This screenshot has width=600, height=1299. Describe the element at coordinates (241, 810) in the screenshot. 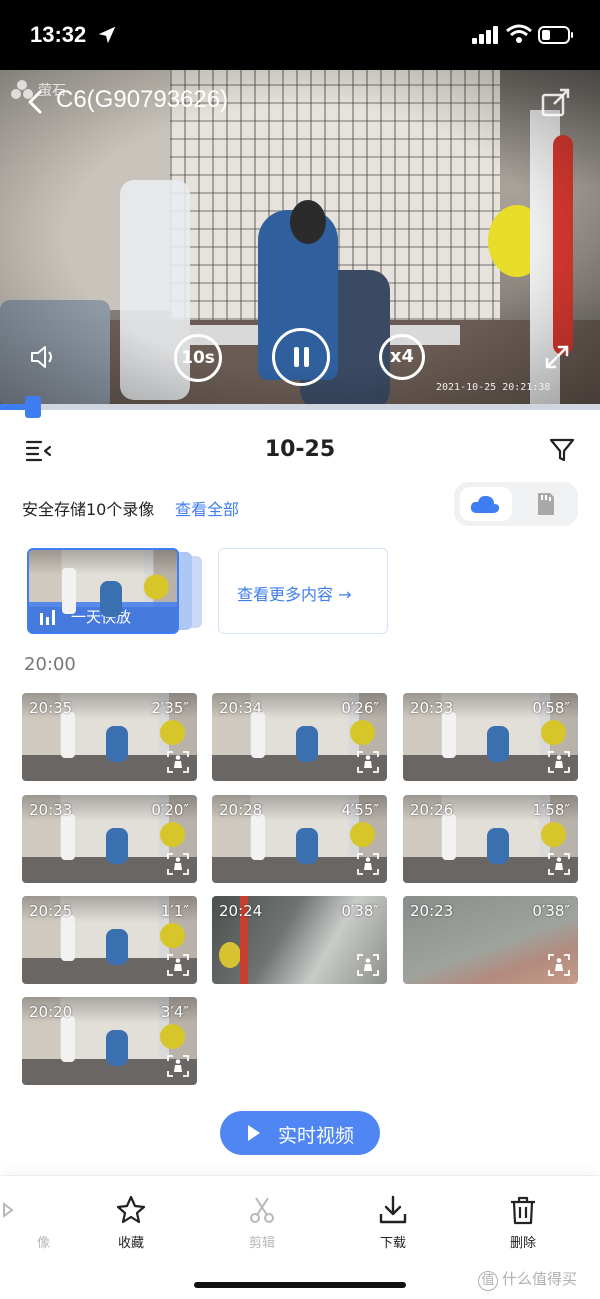

I see `clip-time: 20:28` at that location.